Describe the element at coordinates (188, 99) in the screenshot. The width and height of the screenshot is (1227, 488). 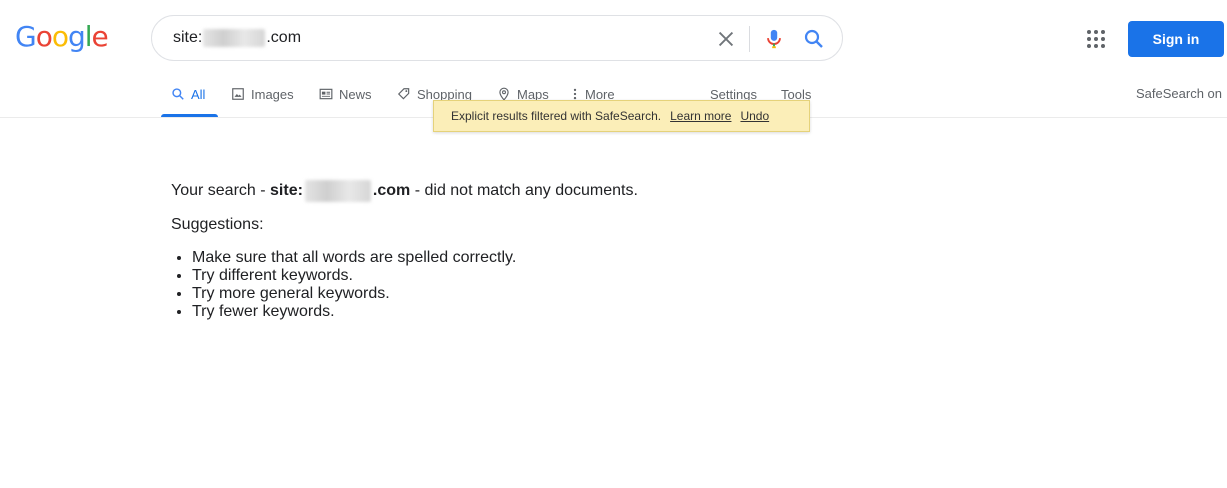
I see `tab-all: All` at that location.